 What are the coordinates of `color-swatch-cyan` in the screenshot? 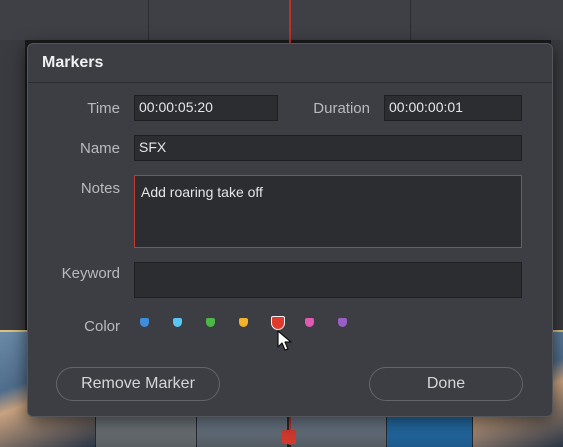 It's located at (177, 322).